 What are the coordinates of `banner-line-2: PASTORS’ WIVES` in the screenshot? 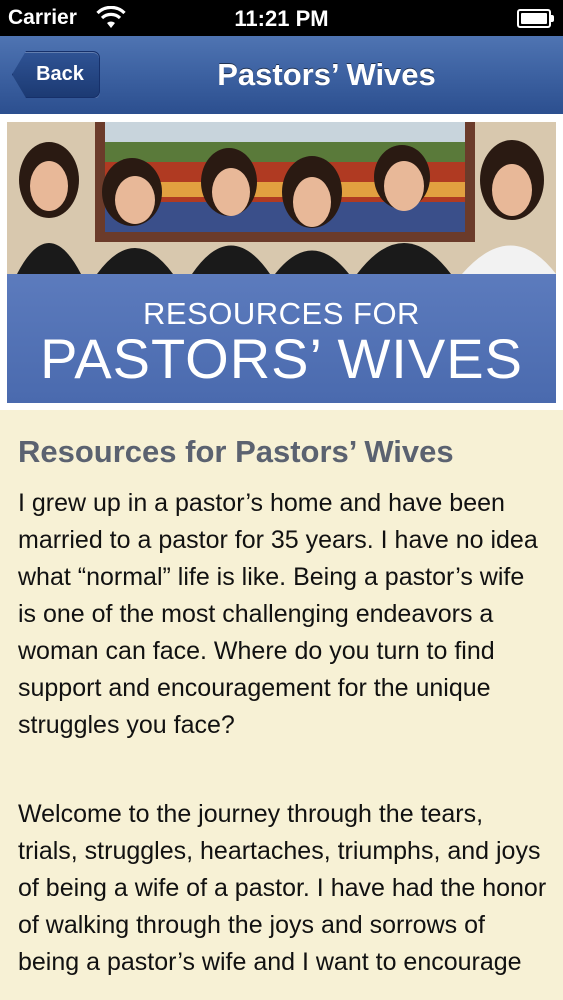 It's located at (281, 358).